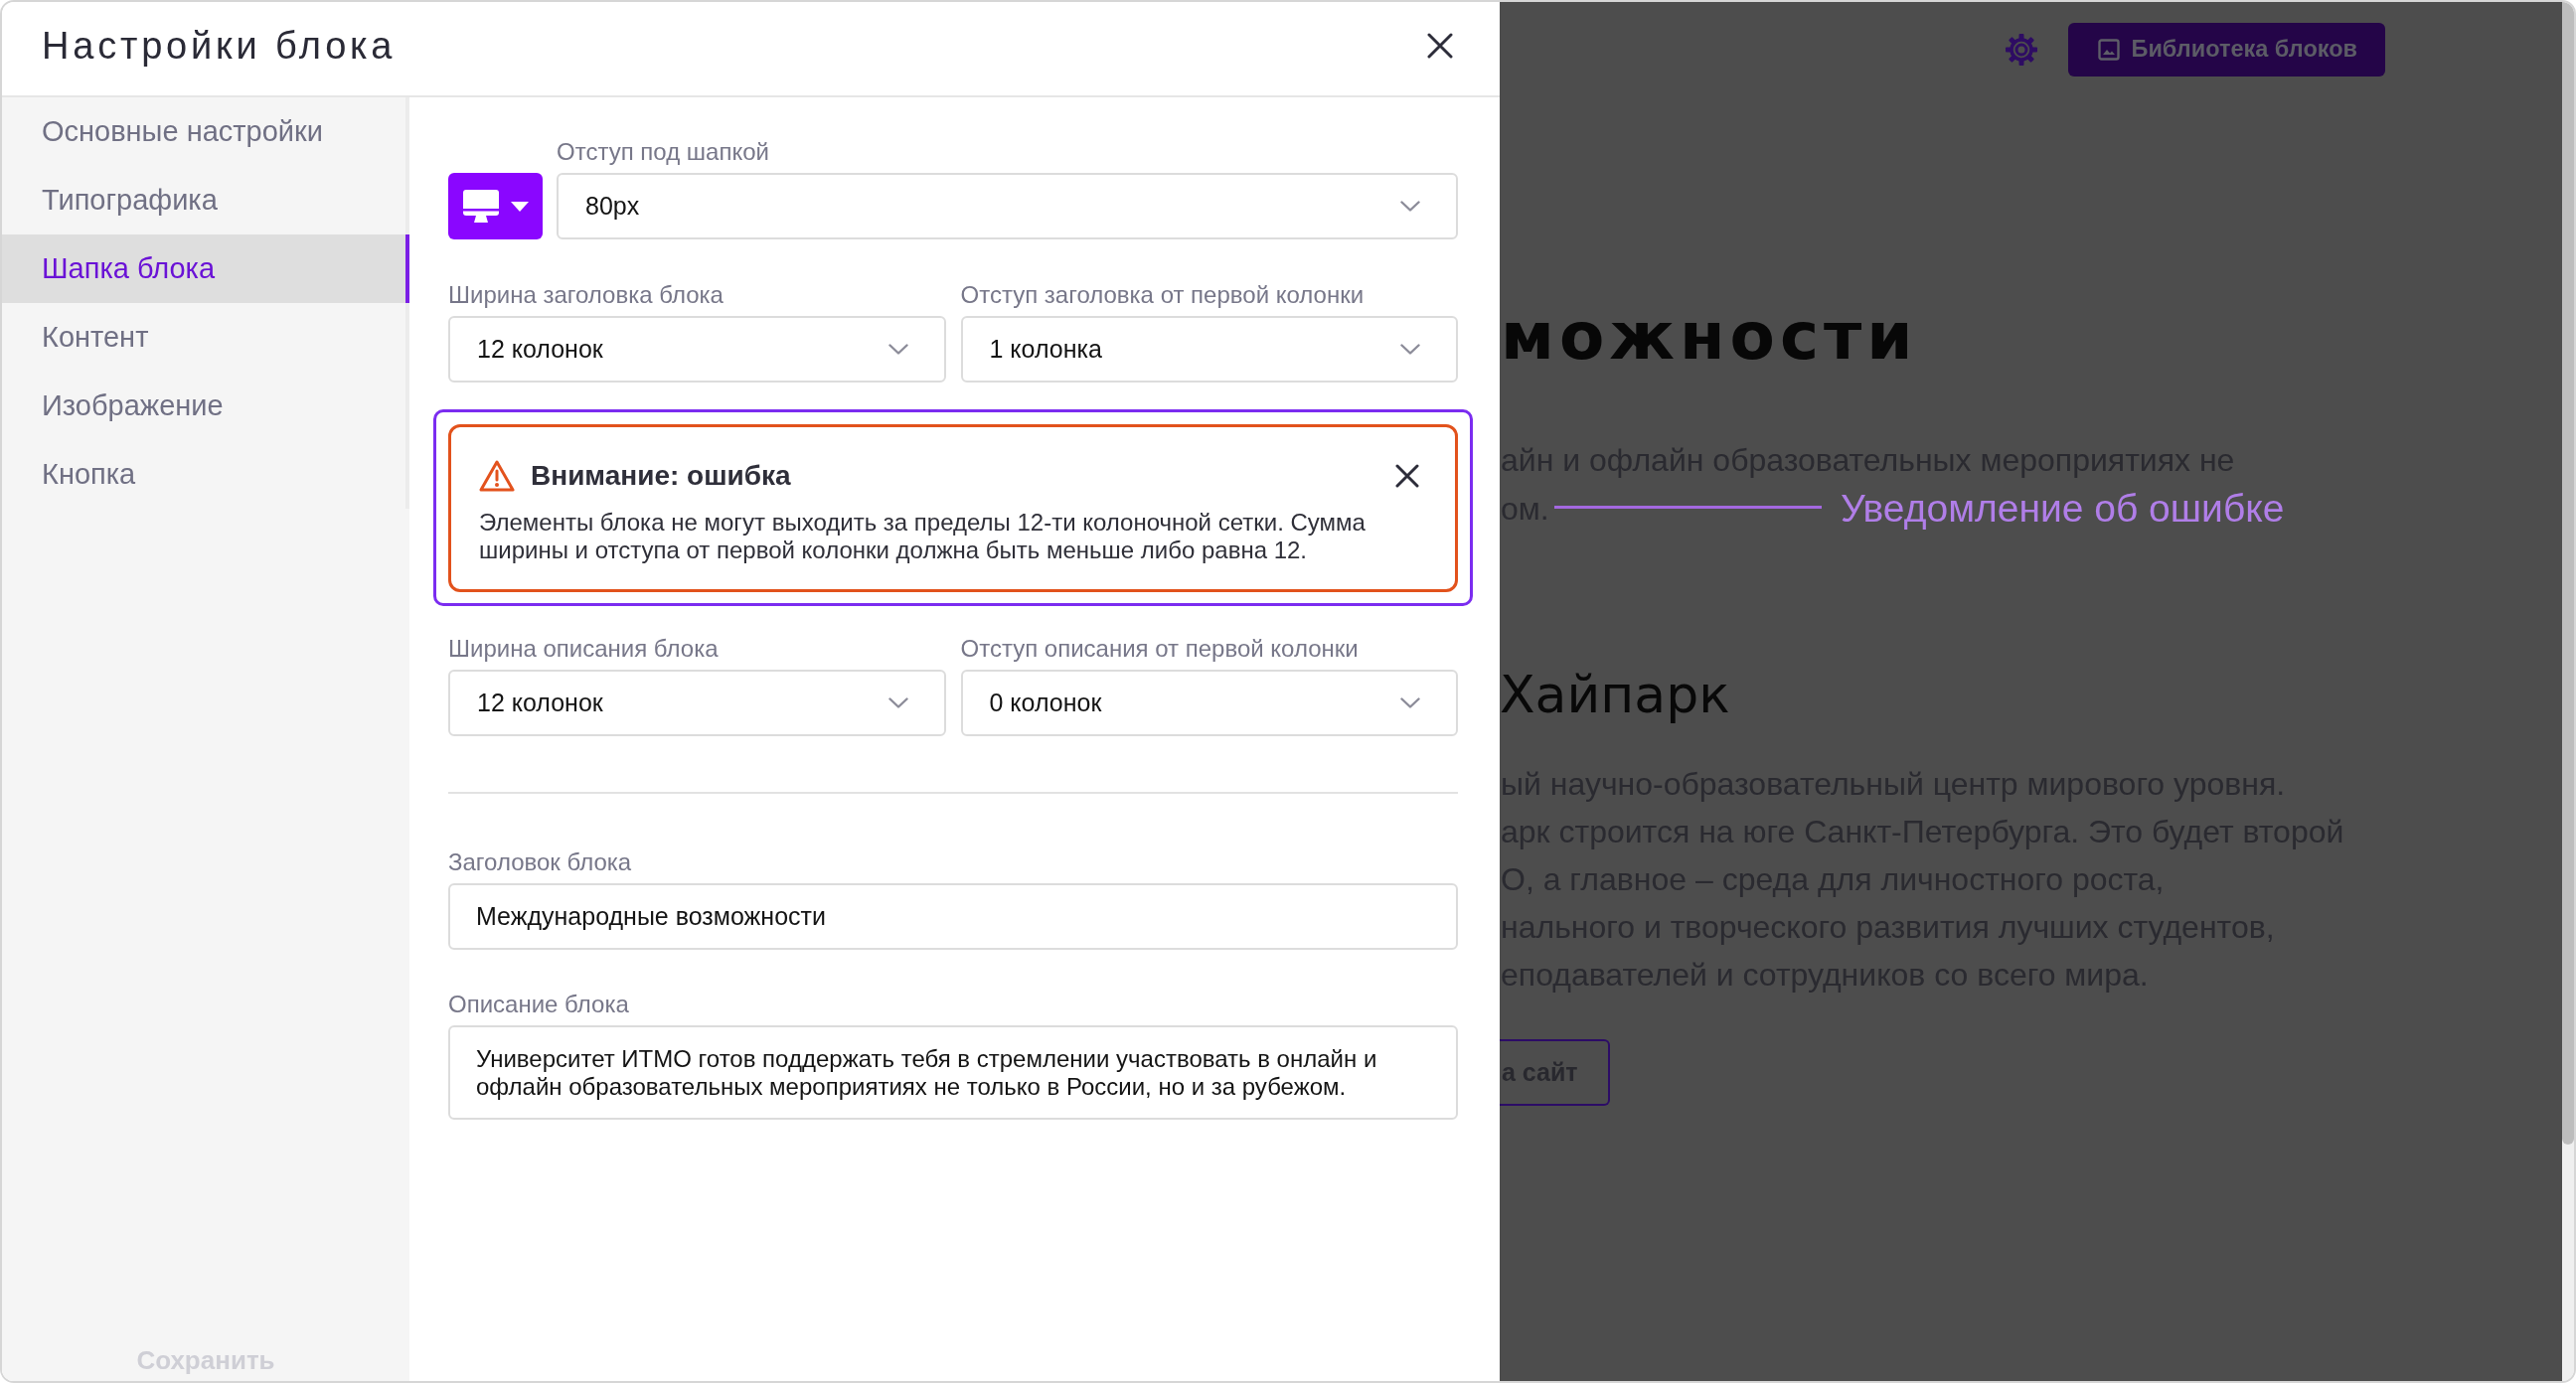  What do you see at coordinates (540, 862) in the screenshot?
I see `field-label: Заголовок блока` at bounding box center [540, 862].